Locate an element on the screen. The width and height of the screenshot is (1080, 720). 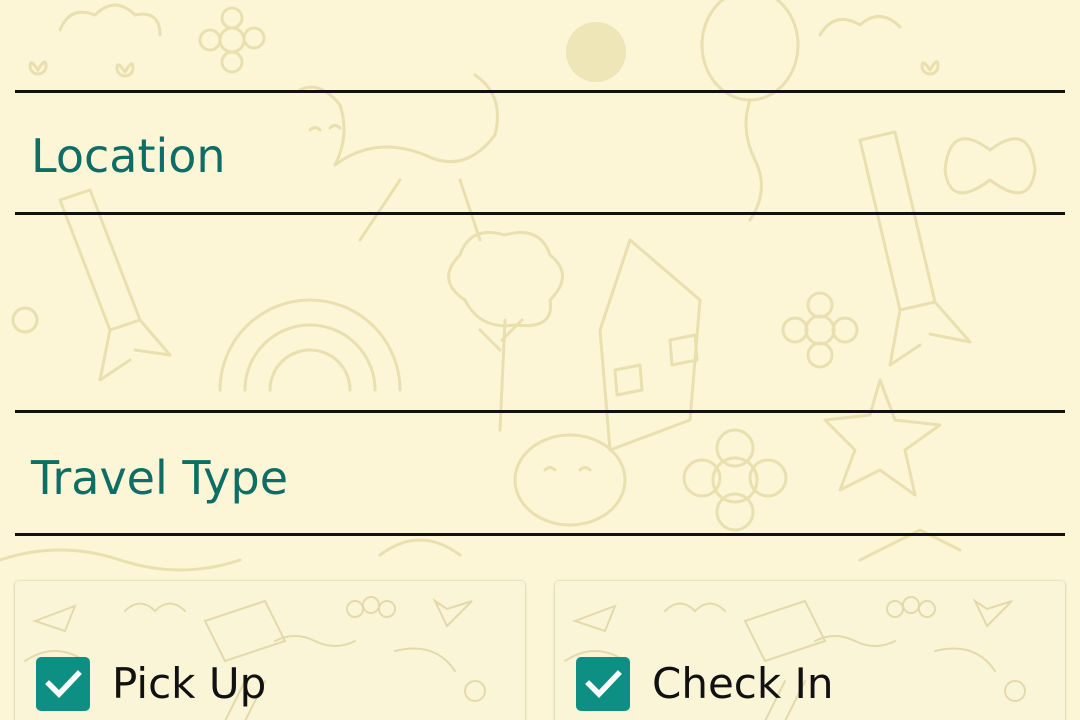
check-in-option: Check In is located at coordinates (705, 684).